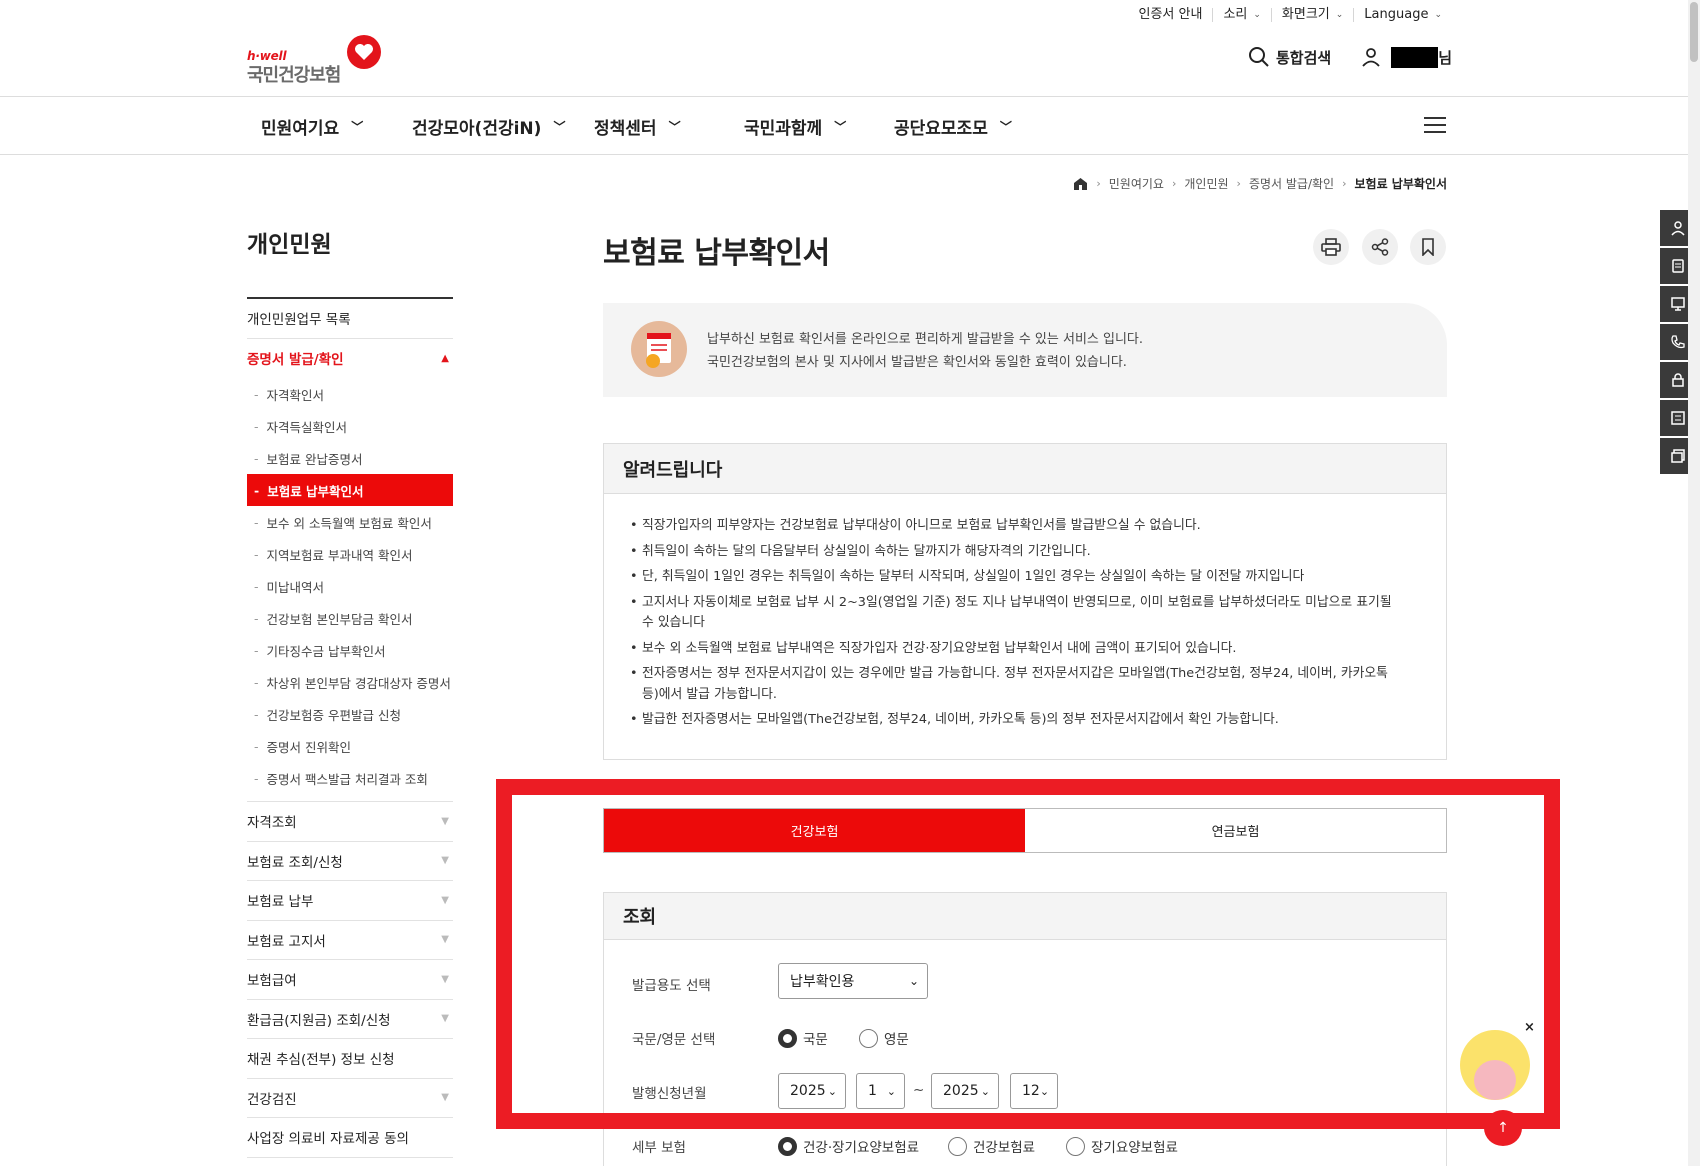  Describe the element at coordinates (280, 902) in the screenshot. I see `sidebar-item-label: 보험료 납부` at that location.